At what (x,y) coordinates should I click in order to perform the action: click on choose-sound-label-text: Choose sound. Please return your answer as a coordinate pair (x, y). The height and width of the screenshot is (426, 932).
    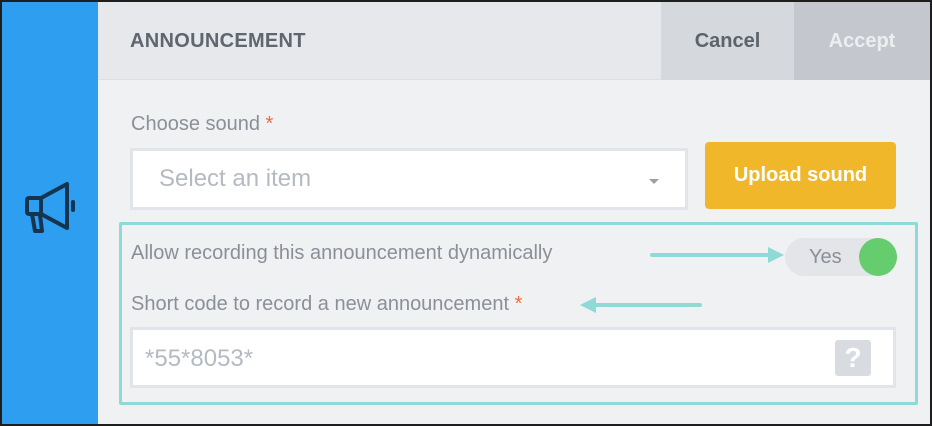
    Looking at the image, I should click on (195, 124).